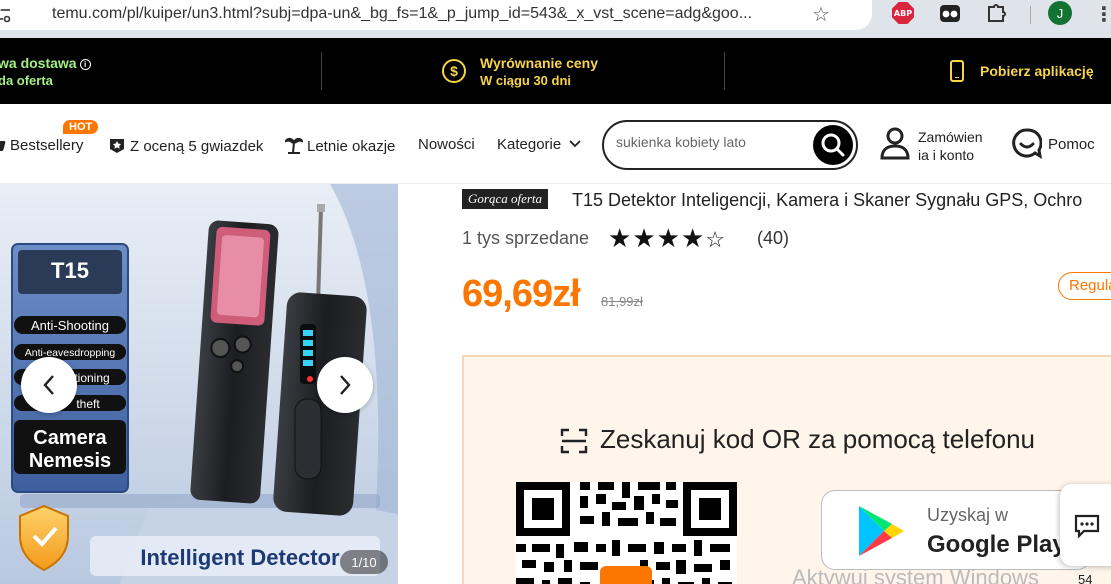 The width and height of the screenshot is (1111, 584). What do you see at coordinates (895, 143) in the screenshot?
I see `user-icon` at bounding box center [895, 143].